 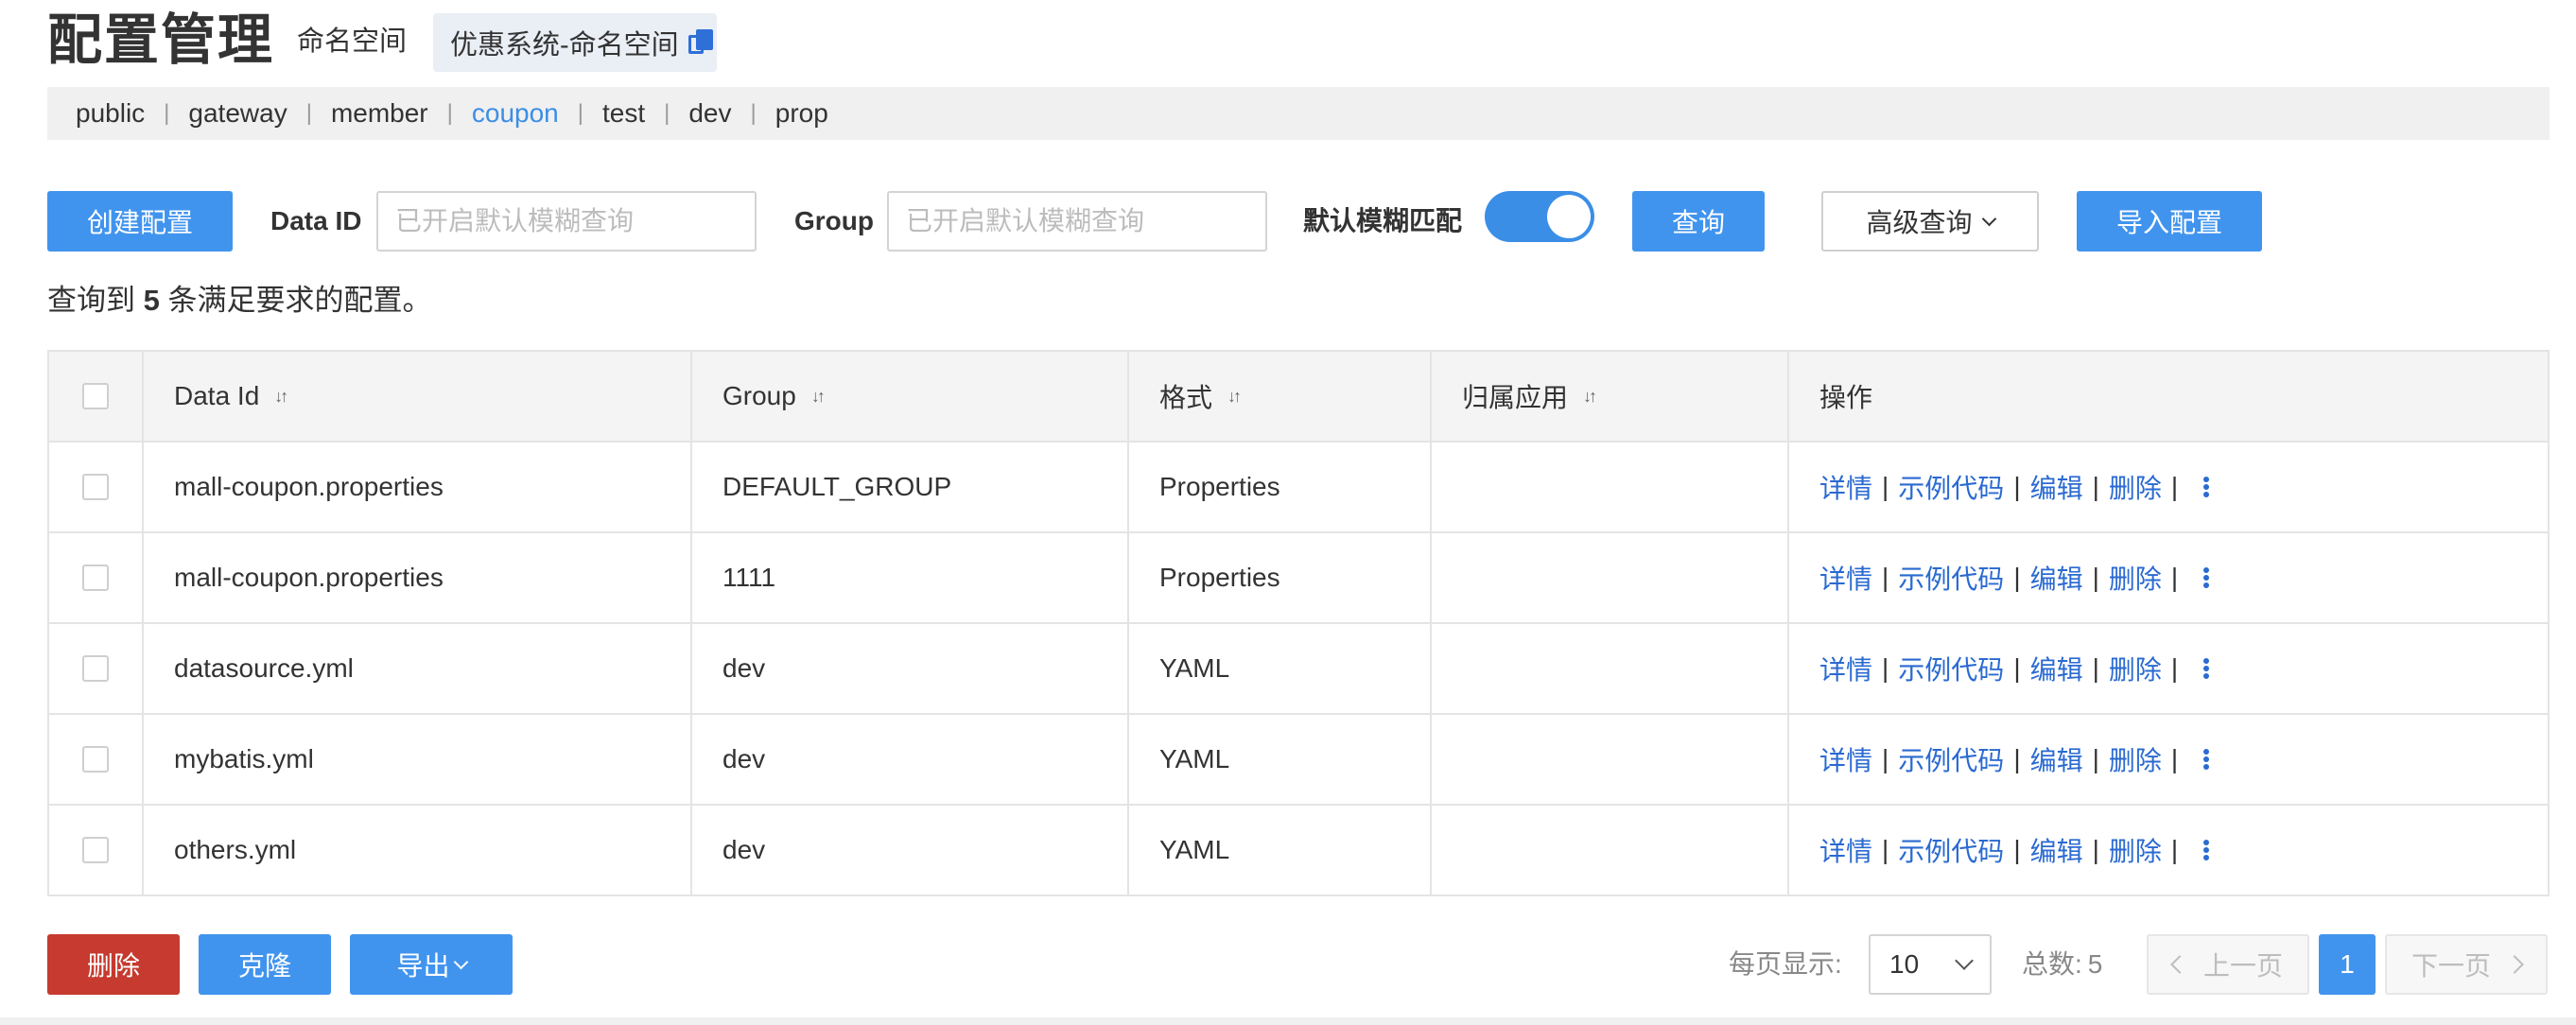 What do you see at coordinates (2052, 964) in the screenshot?
I see `total-label: 总数:` at bounding box center [2052, 964].